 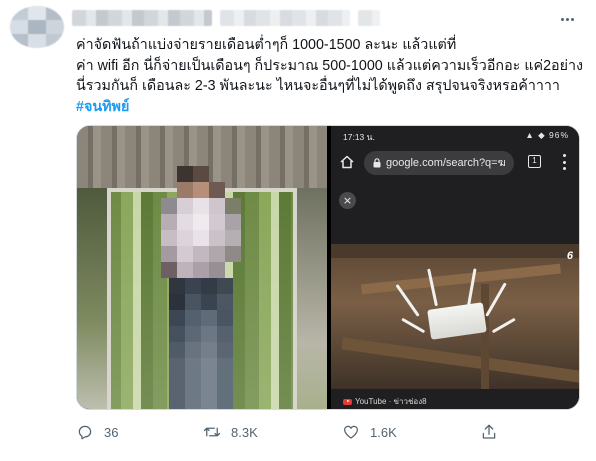 I want to click on reply-button: 36, so click(x=97, y=432).